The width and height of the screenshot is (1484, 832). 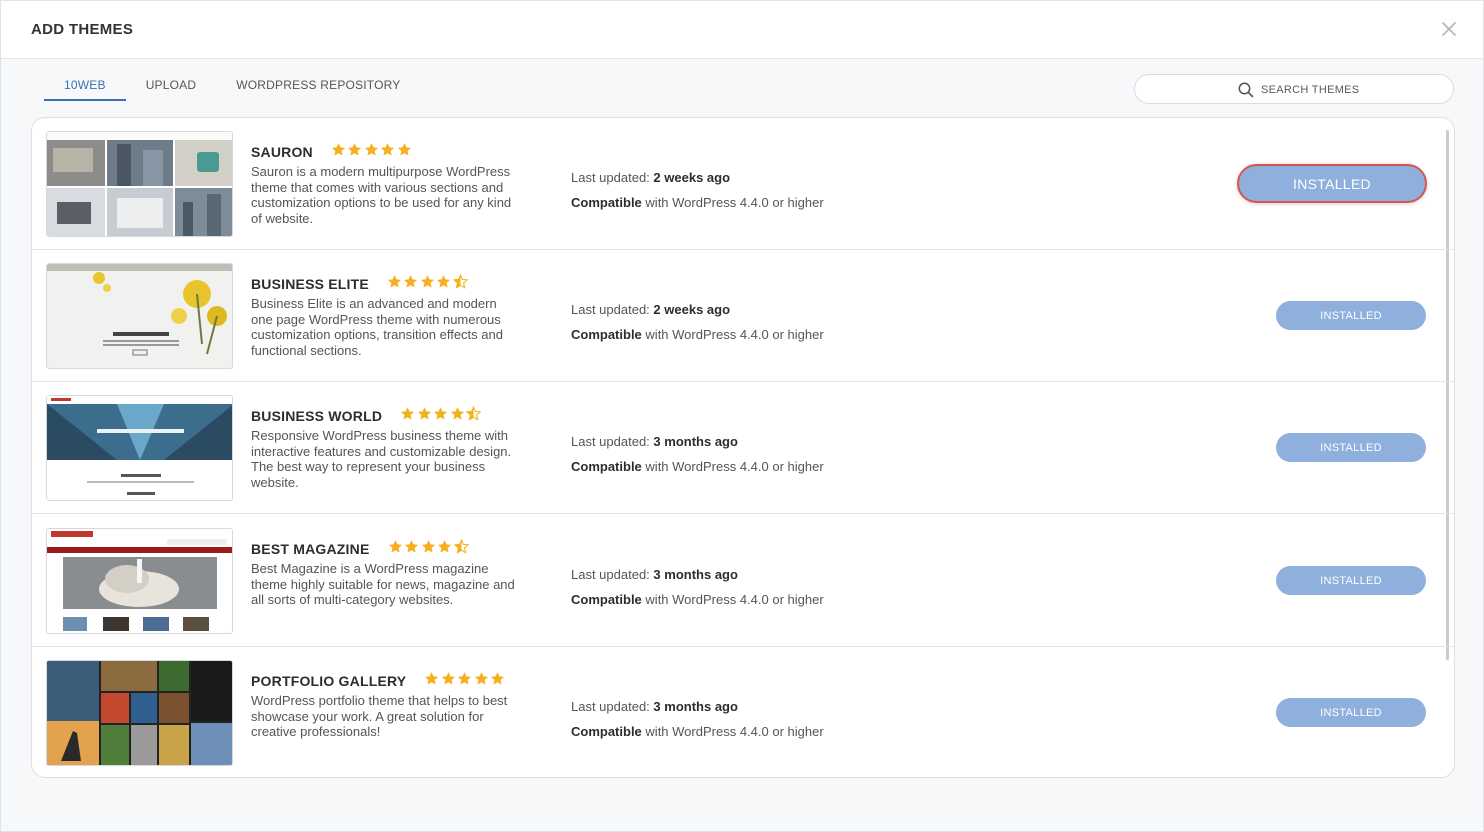 I want to click on theme-name: BEST MAGAZINE, so click(x=310, y=549).